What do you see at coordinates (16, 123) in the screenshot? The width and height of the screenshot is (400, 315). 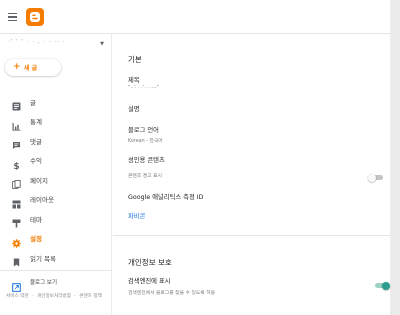 I see `stats-icon` at bounding box center [16, 123].